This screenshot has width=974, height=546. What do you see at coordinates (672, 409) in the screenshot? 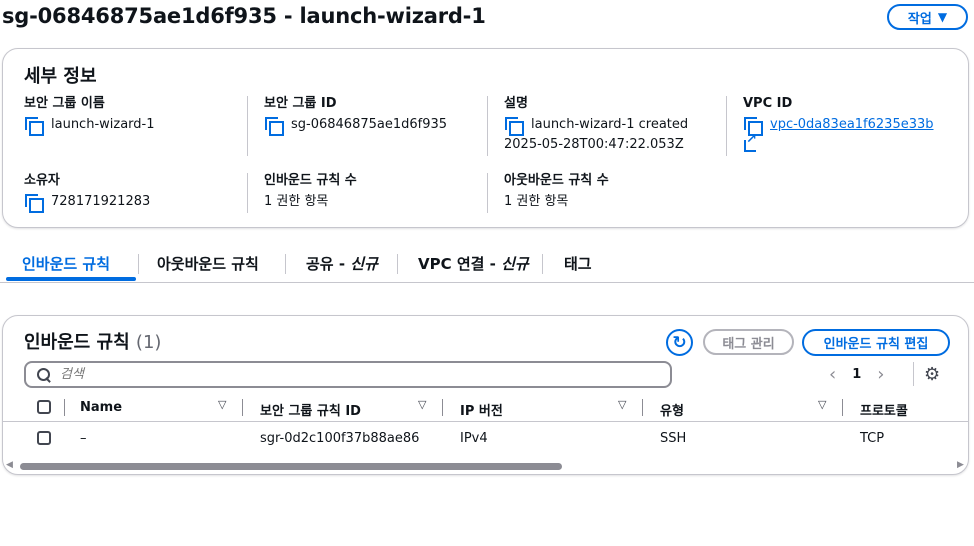
I see `column-header-type: 유형` at bounding box center [672, 409].